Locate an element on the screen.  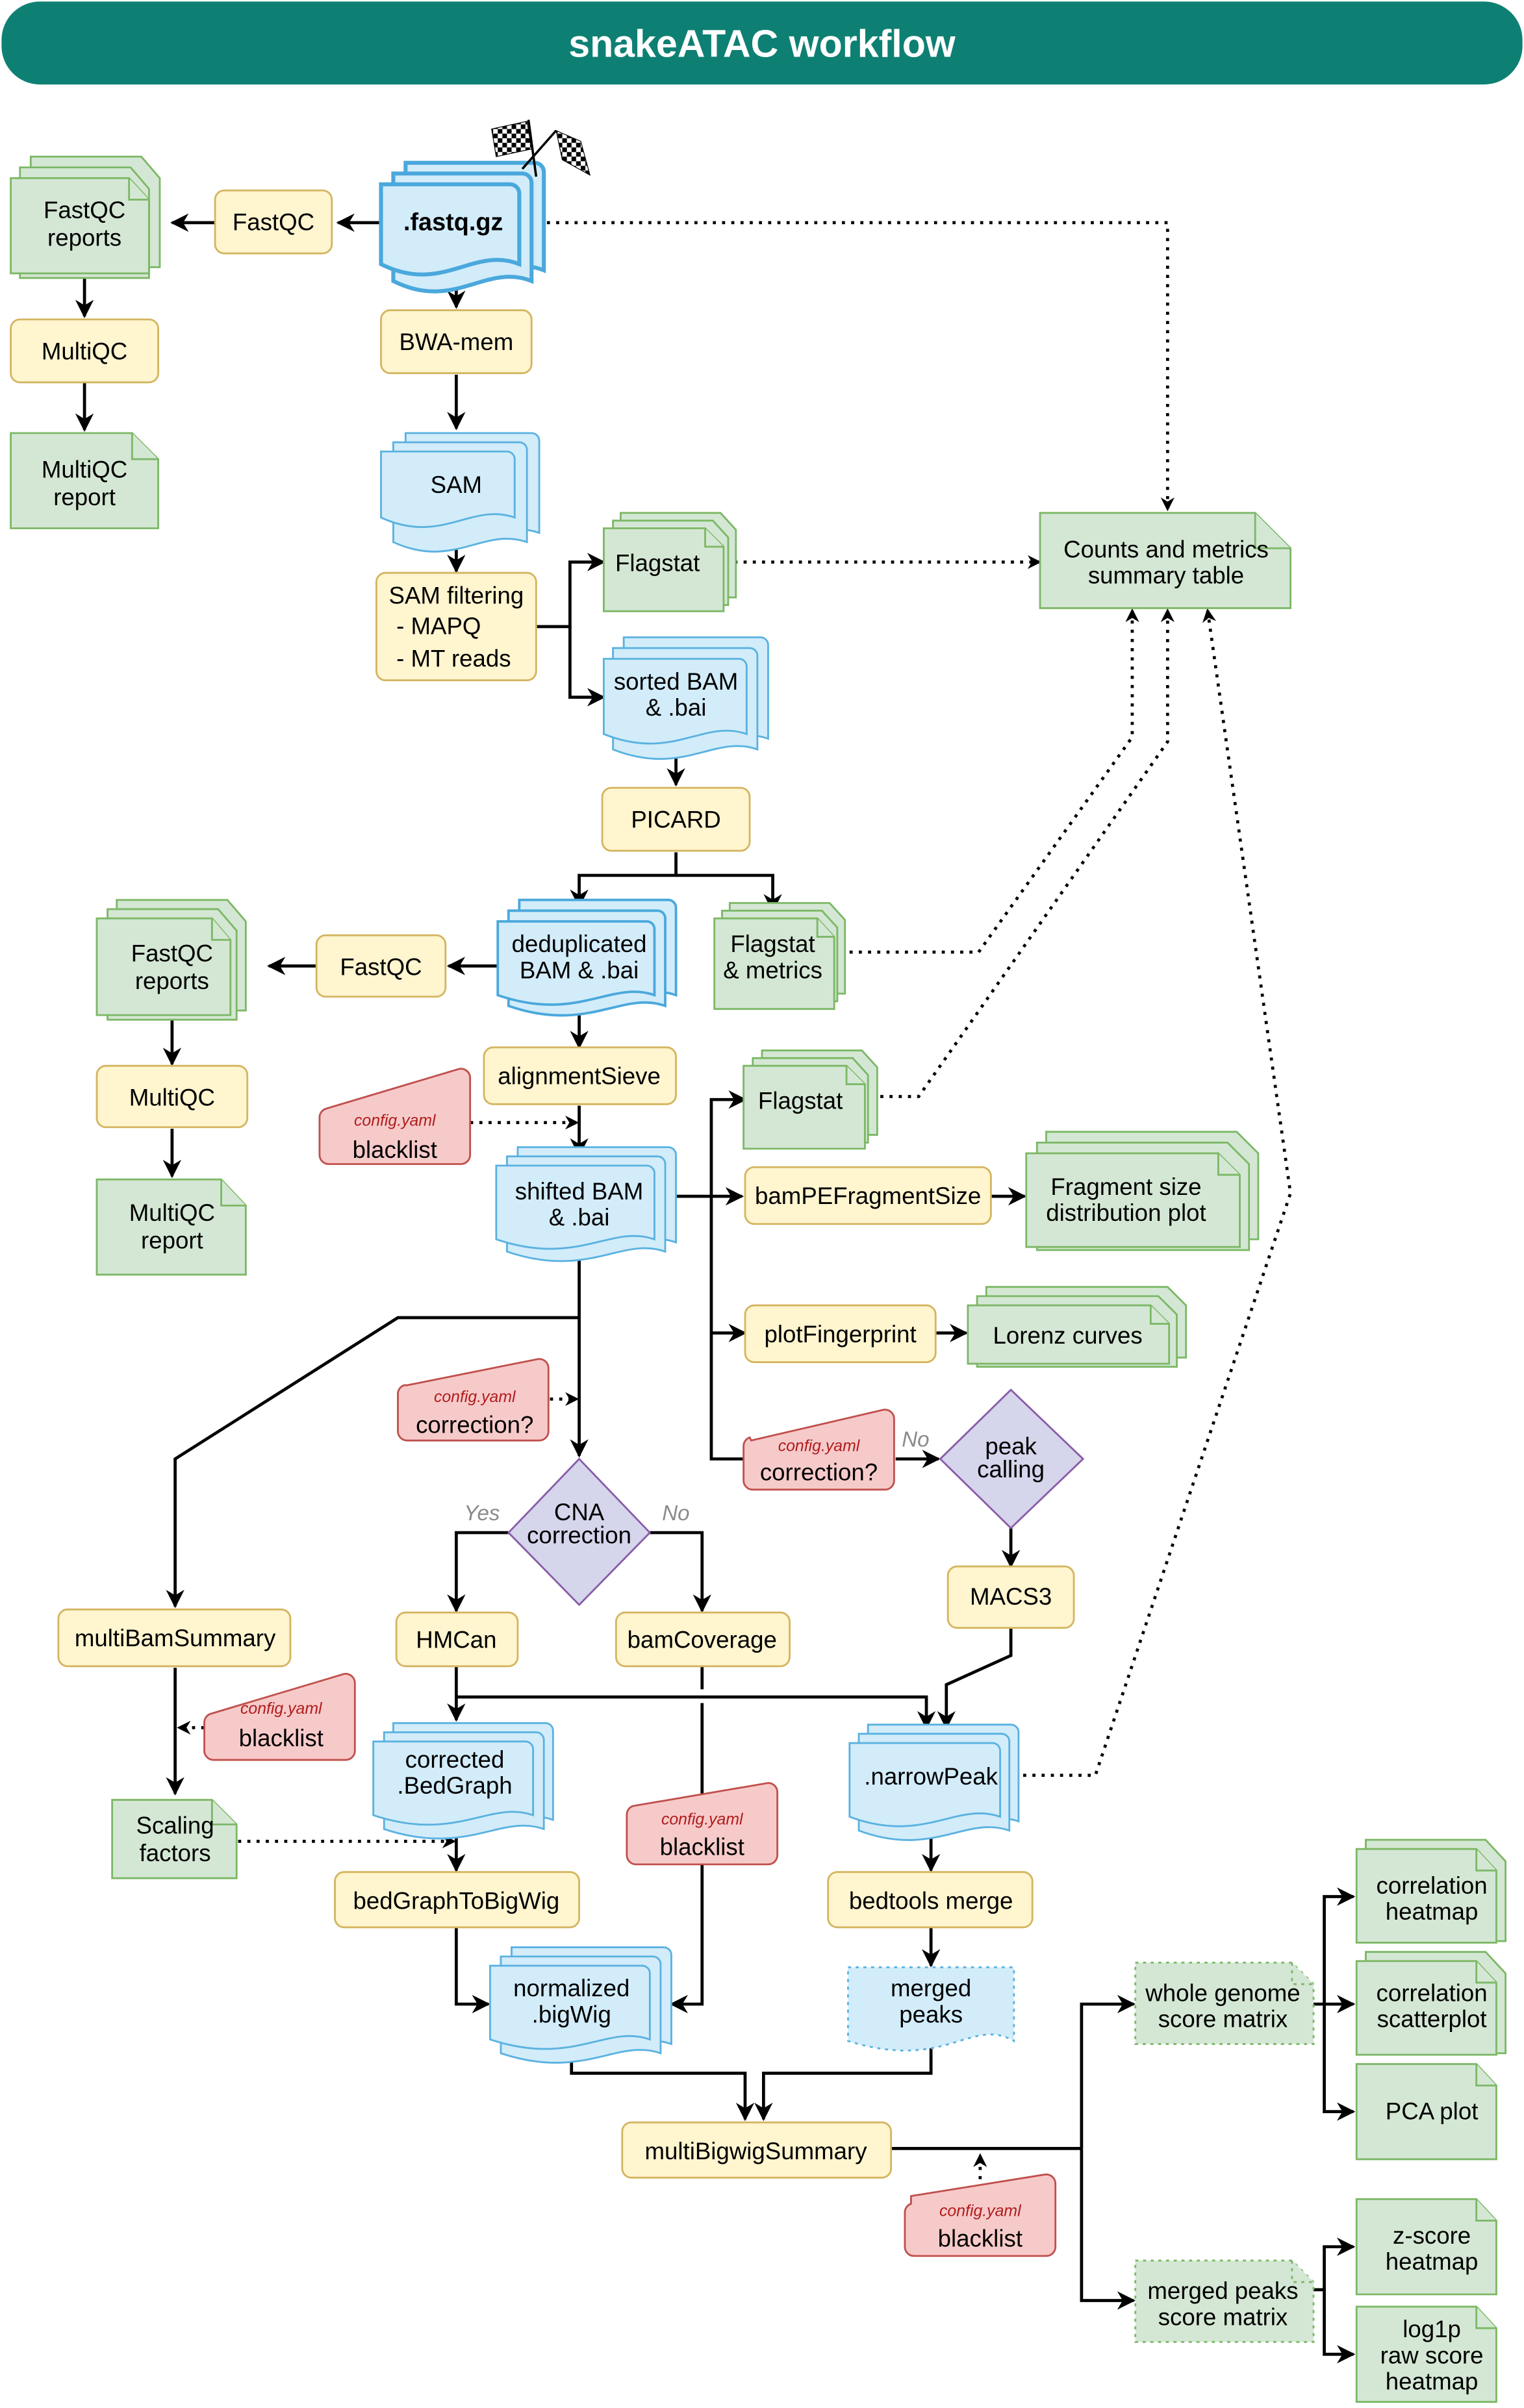
bwa-mem-tool: BWA-mem is located at coordinates (456, 342).